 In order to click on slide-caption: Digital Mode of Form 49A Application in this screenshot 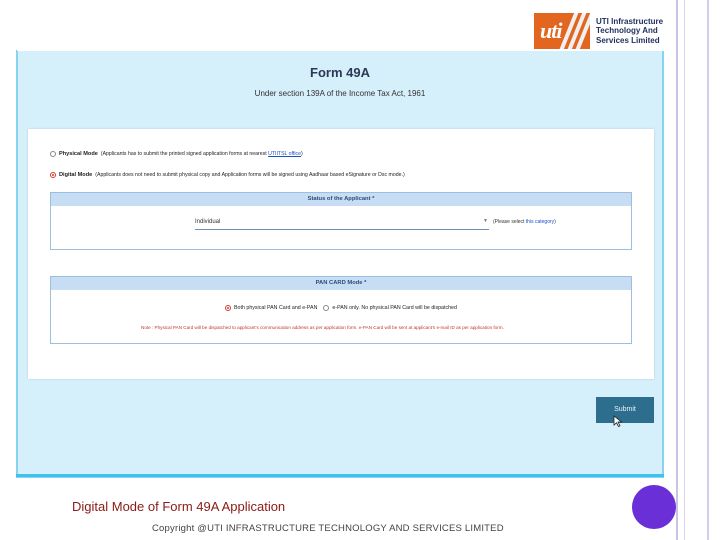, I will do `click(179, 506)`.